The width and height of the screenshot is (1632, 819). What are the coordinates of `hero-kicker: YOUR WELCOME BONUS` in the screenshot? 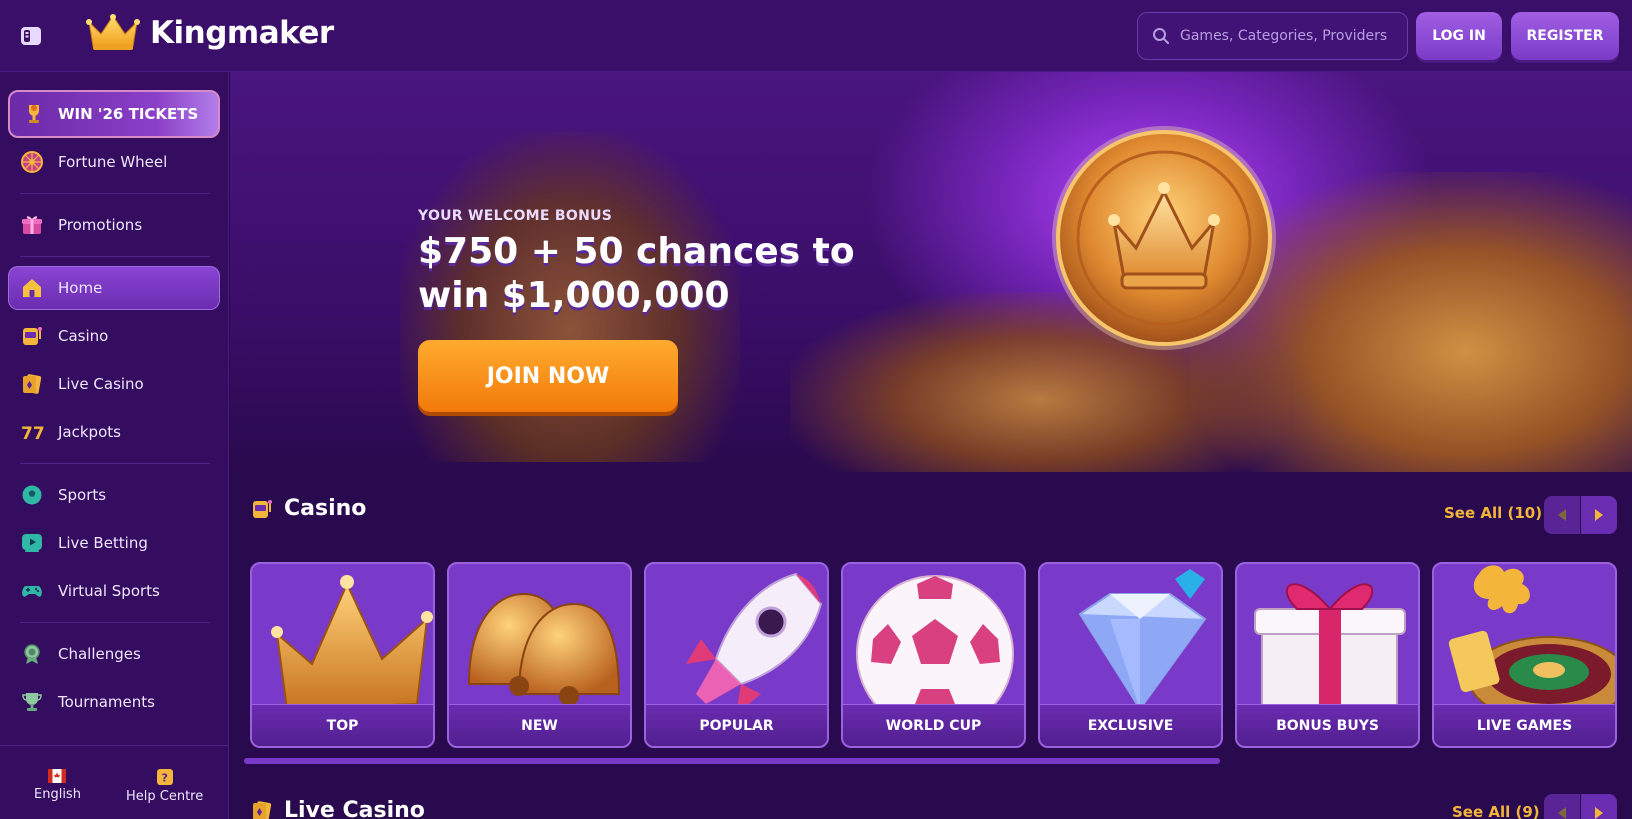 It's located at (515, 216).